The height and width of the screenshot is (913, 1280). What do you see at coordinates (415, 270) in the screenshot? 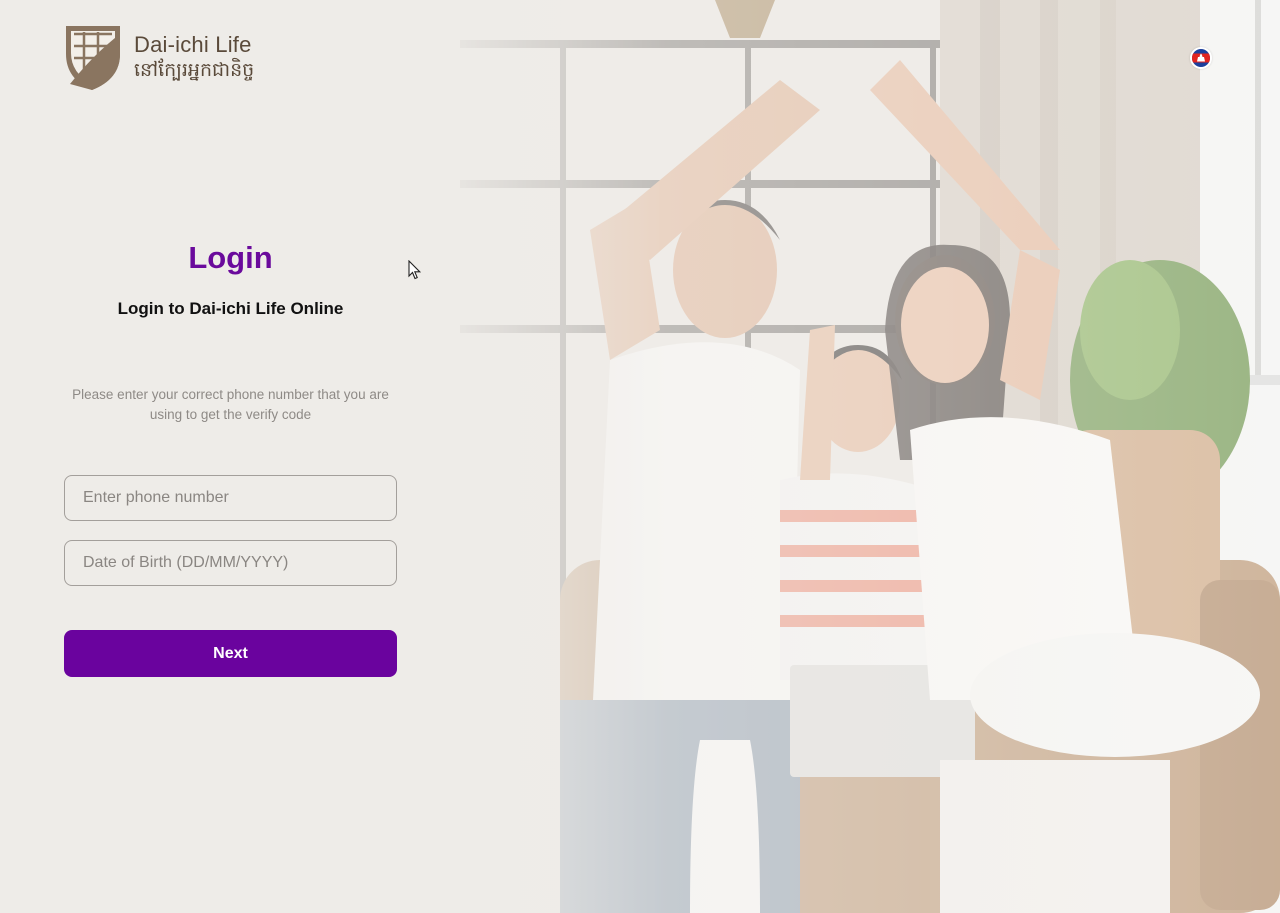
I see `mouse-cursor-icon` at bounding box center [415, 270].